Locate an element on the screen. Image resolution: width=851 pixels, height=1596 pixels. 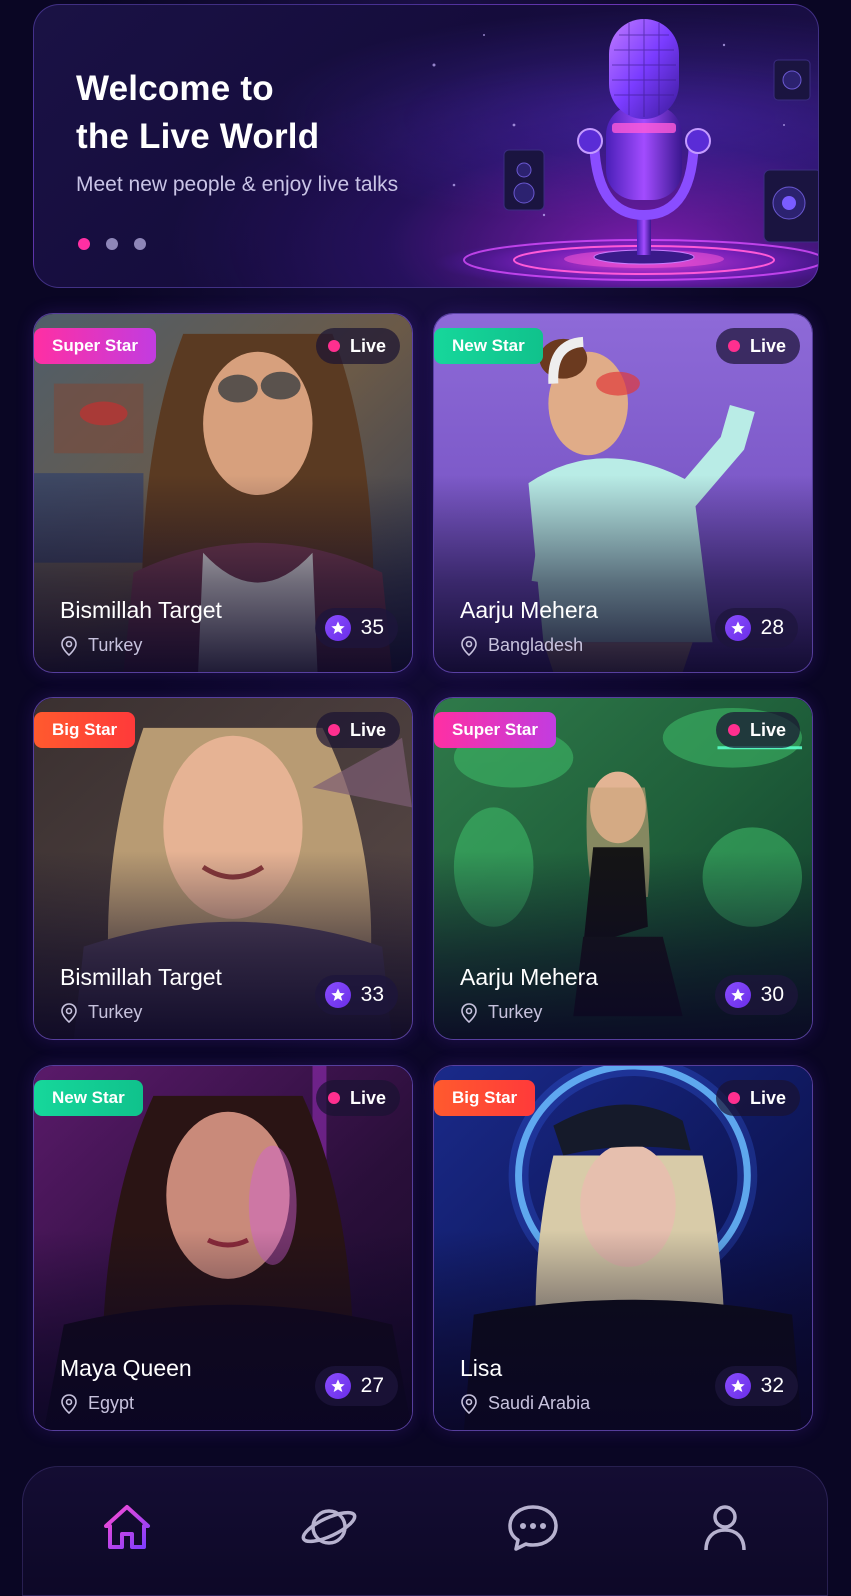
nav-home is located at coordinates (127, 1527).